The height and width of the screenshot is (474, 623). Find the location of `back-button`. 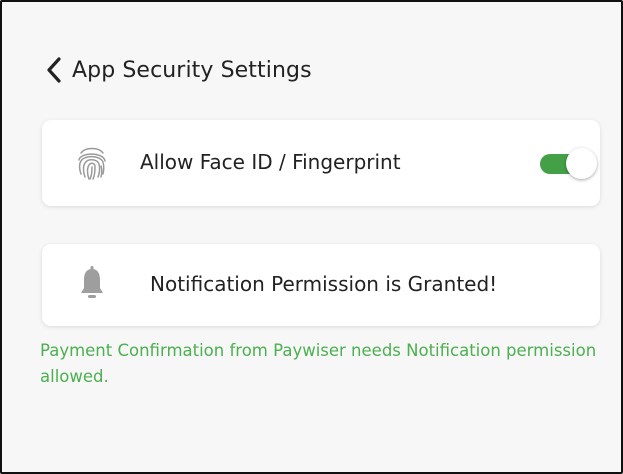

back-button is located at coordinates (54, 70).